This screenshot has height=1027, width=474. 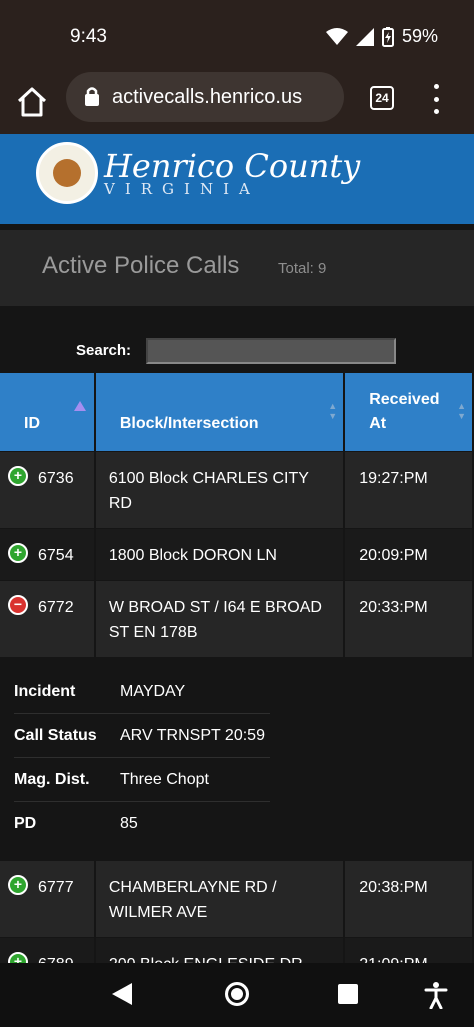 What do you see at coordinates (122, 994) in the screenshot?
I see `back-icon` at bounding box center [122, 994].